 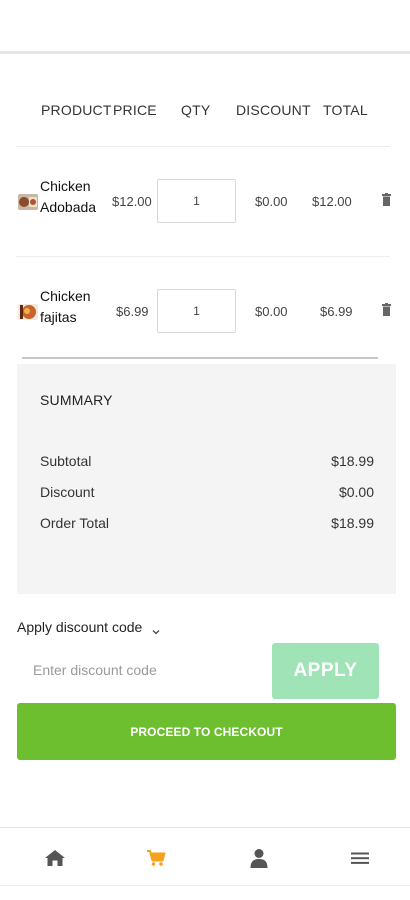 I want to click on item-total: $12.00, so click(x=332, y=201).